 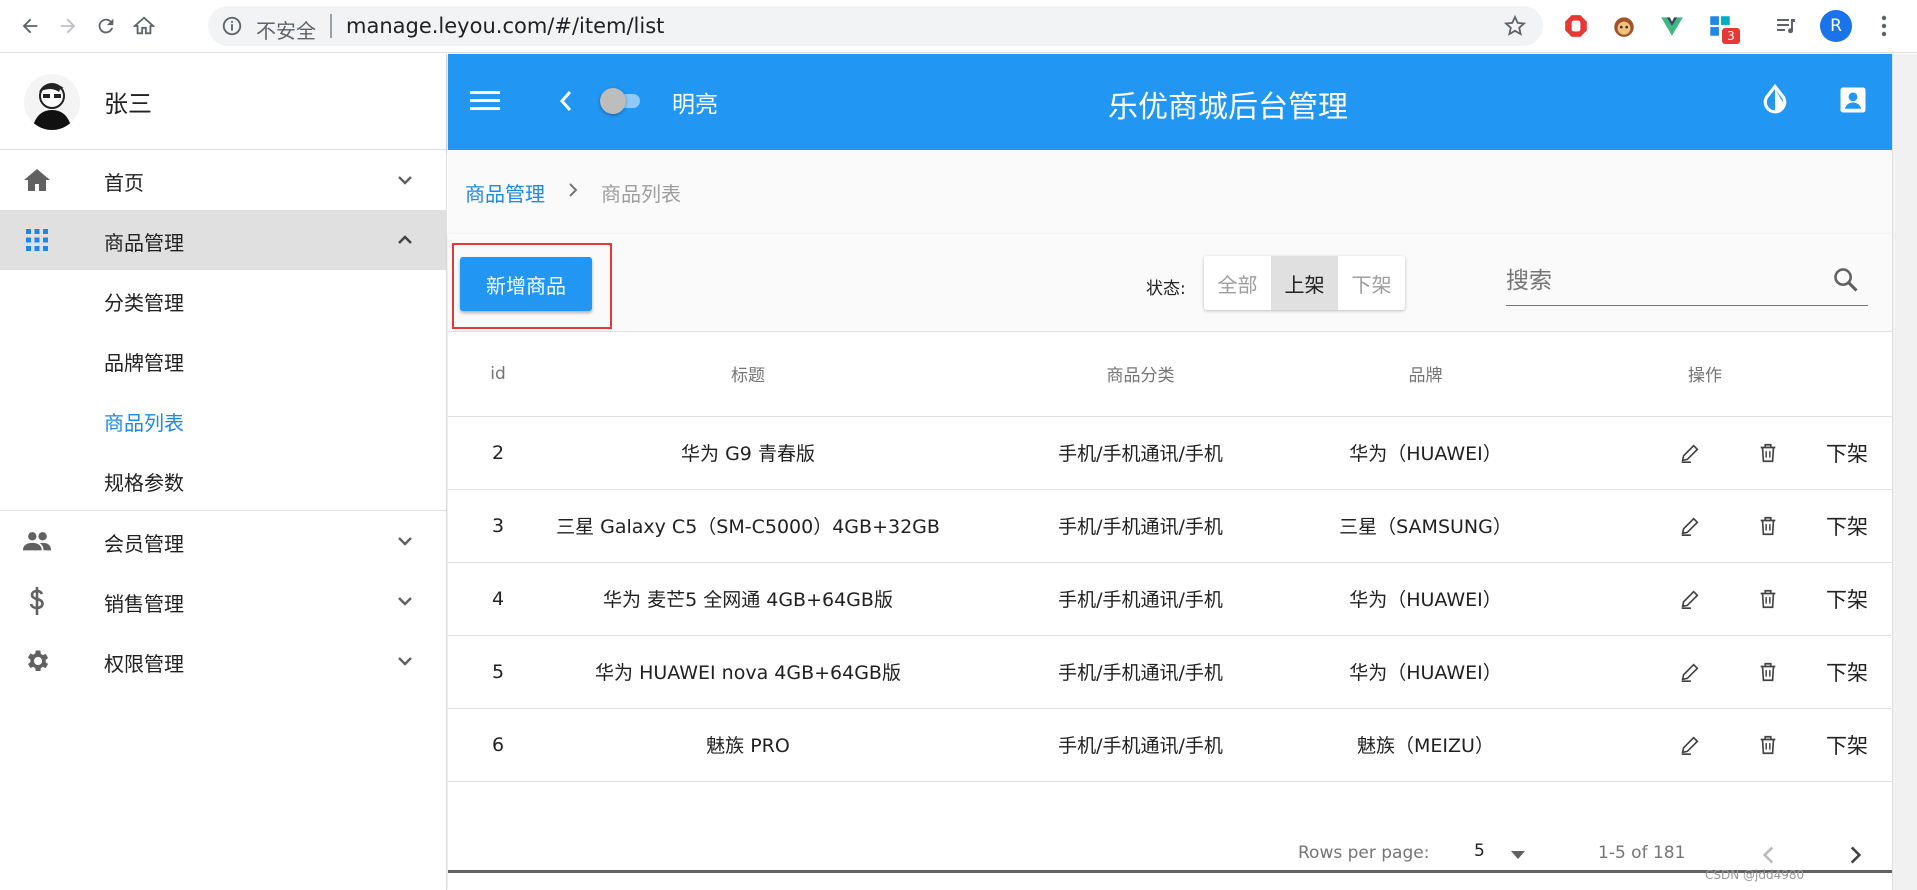 I want to click on insecure-label: 不安全, so click(x=286, y=31).